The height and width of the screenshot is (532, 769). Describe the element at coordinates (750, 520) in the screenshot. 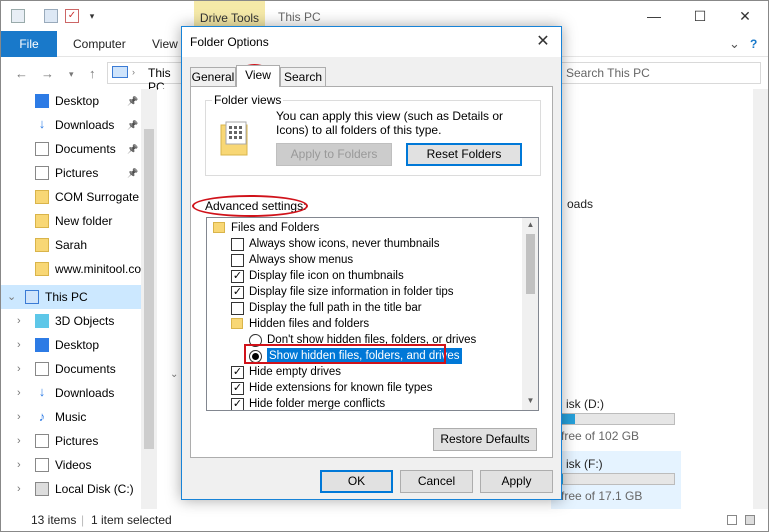

I see `large-icons-view-icon` at that location.